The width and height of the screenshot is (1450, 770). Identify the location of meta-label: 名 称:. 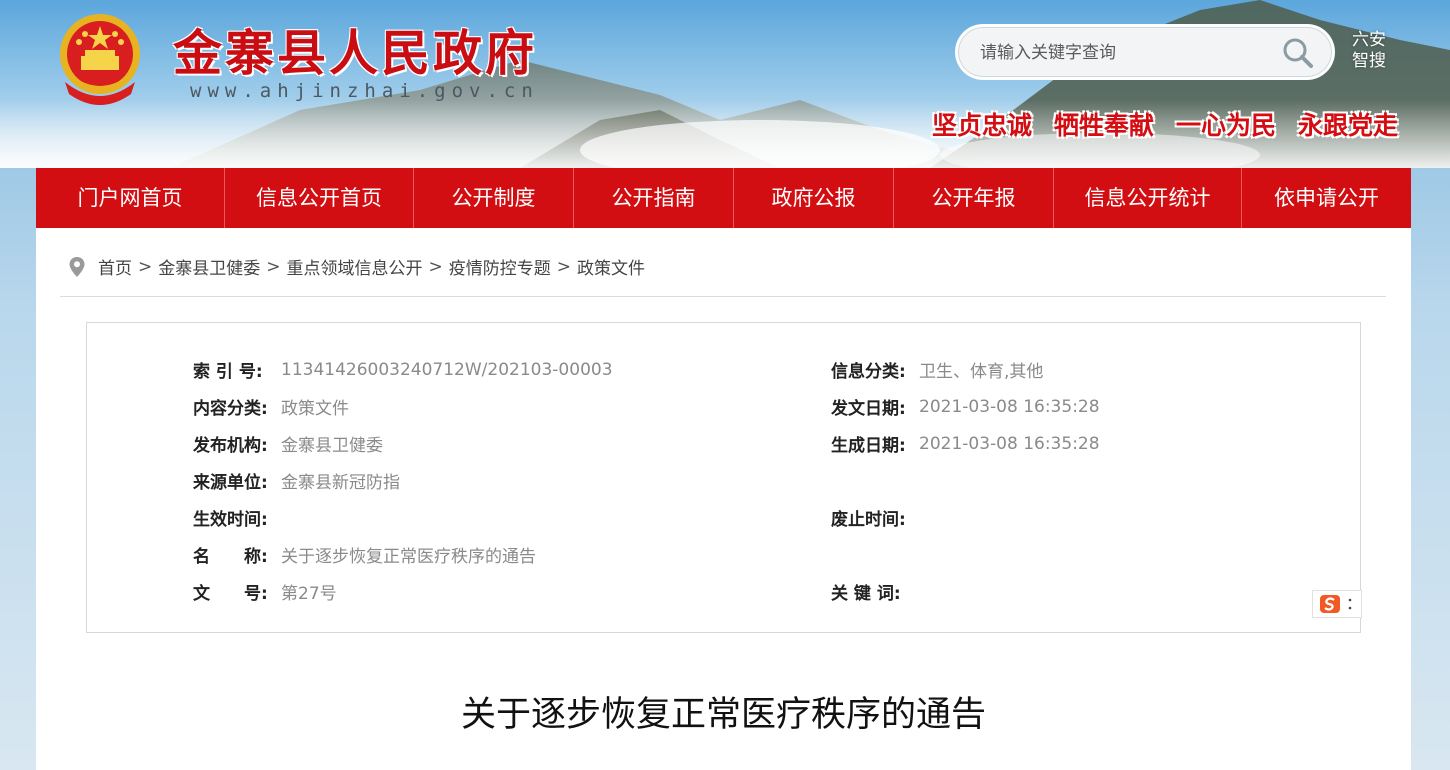
(230, 557).